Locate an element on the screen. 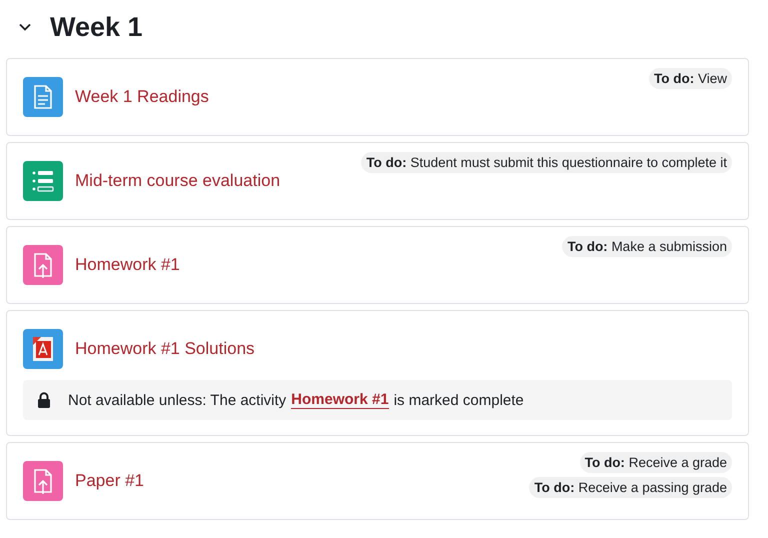  section-title: Week 1 is located at coordinates (96, 27).